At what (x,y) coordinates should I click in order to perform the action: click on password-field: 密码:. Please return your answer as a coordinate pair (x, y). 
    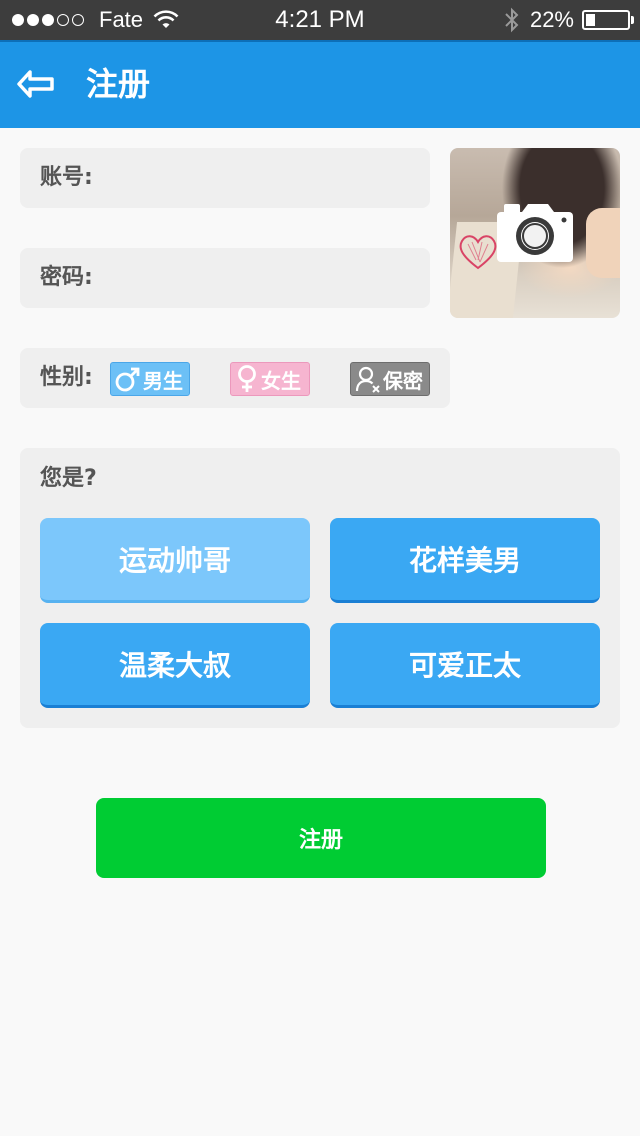
    Looking at the image, I should click on (225, 278).